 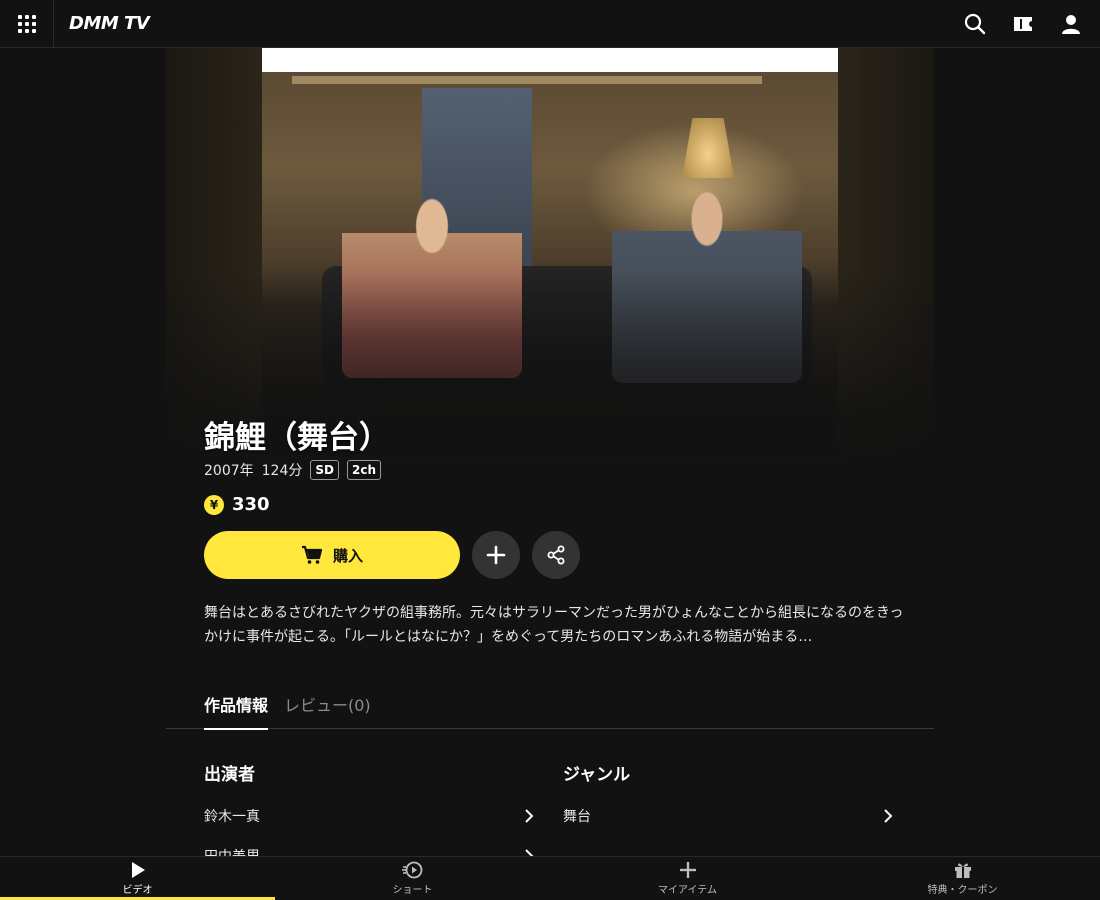 I want to click on yen-coin-icon: ¥, so click(x=214, y=504).